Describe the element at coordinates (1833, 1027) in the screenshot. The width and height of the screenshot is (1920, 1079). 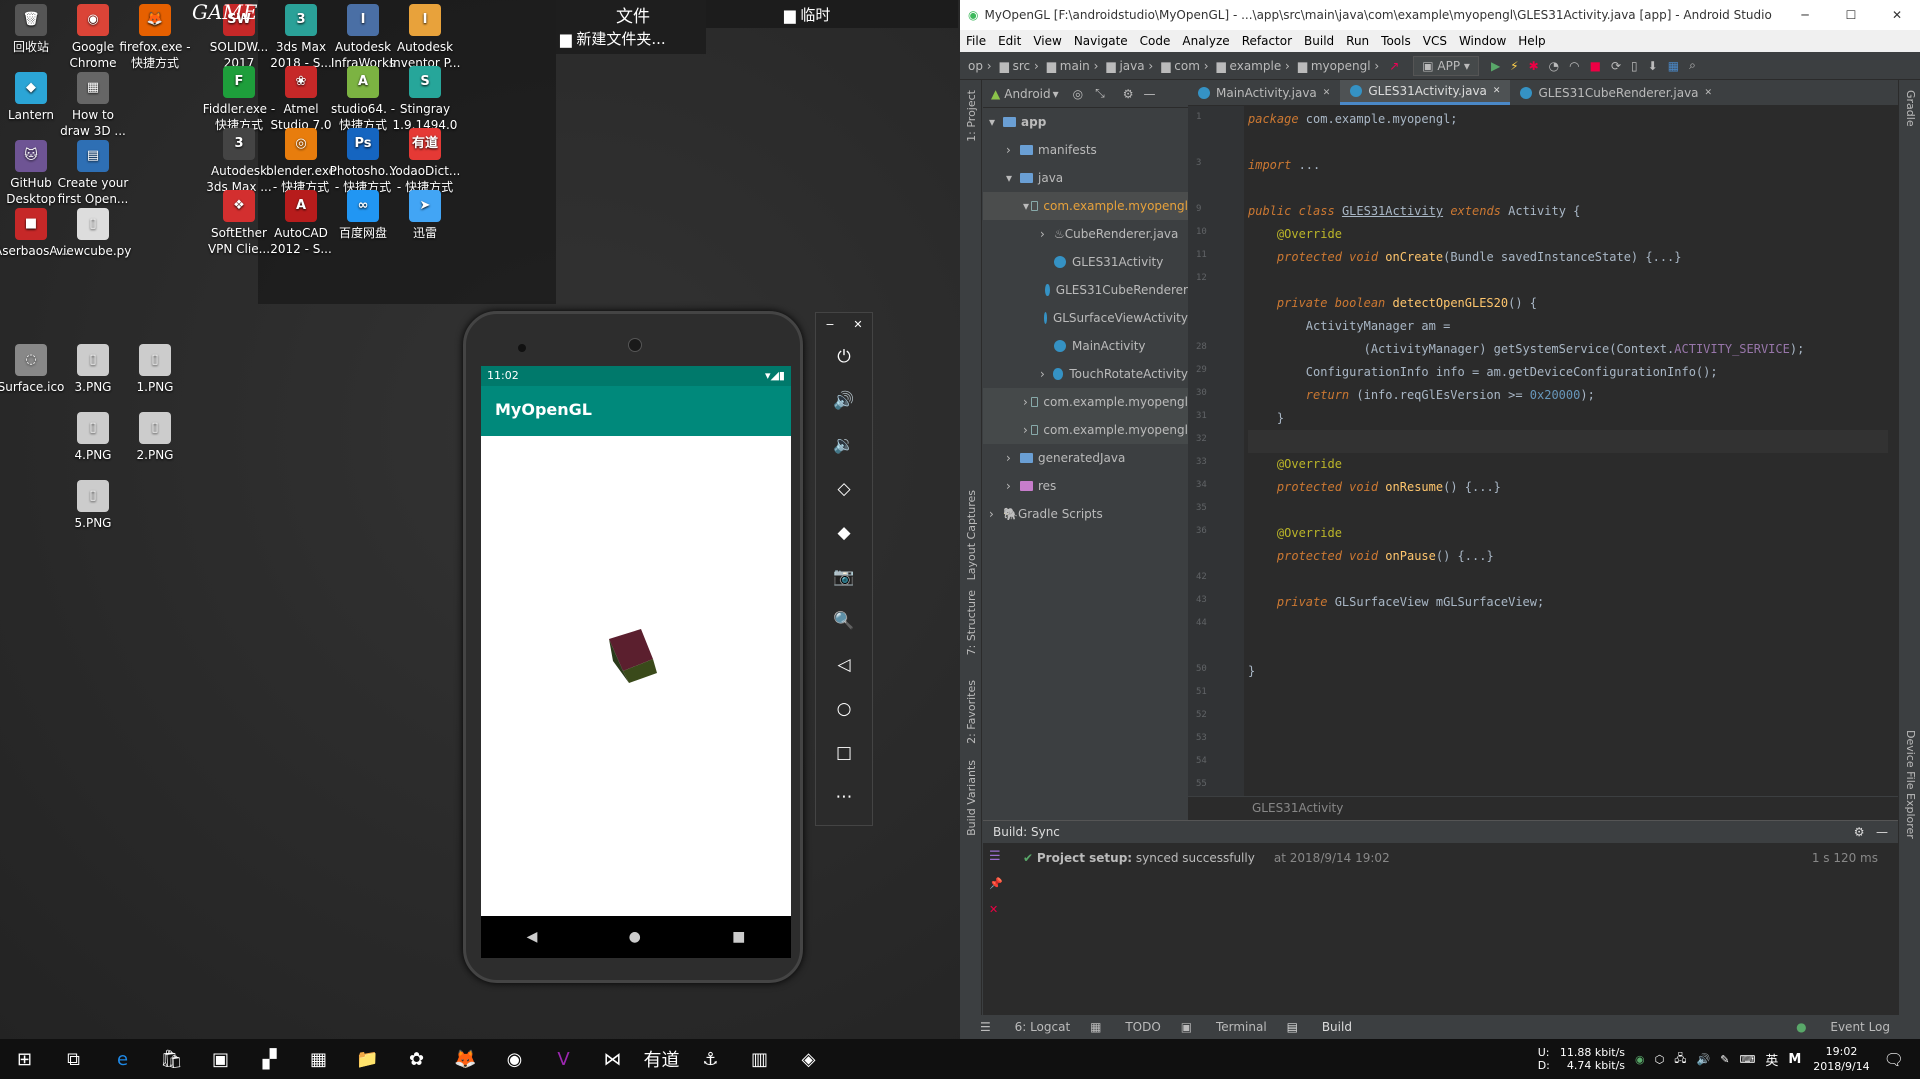
I see `event-log: ● Event Log` at that location.